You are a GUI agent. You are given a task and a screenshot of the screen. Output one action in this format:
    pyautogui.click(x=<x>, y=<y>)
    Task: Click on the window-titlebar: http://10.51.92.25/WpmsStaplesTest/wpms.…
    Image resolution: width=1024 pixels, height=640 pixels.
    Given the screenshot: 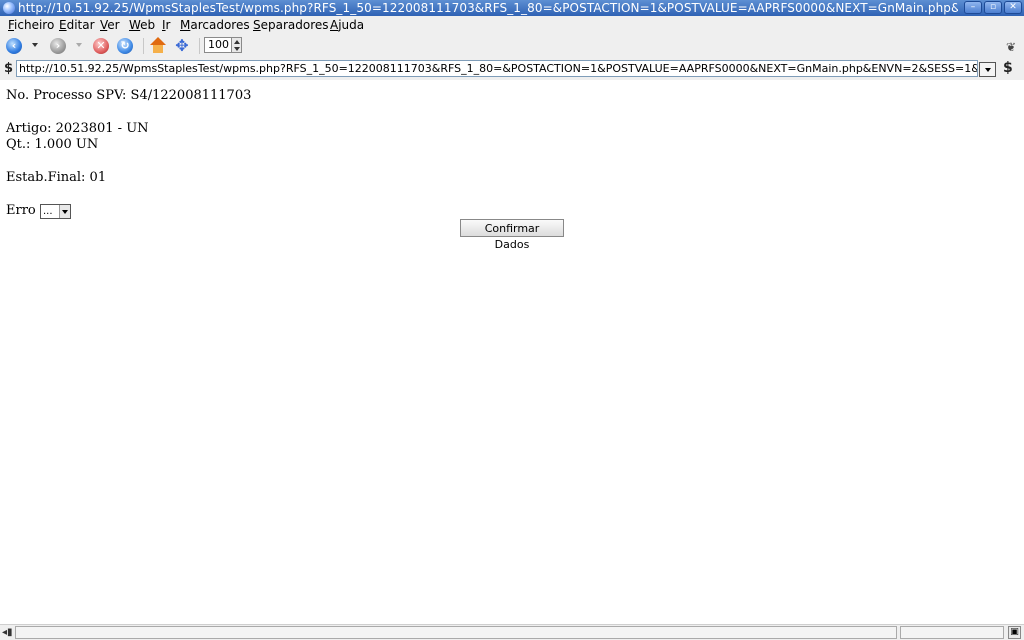 What is the action you would take?
    pyautogui.click(x=512, y=8)
    